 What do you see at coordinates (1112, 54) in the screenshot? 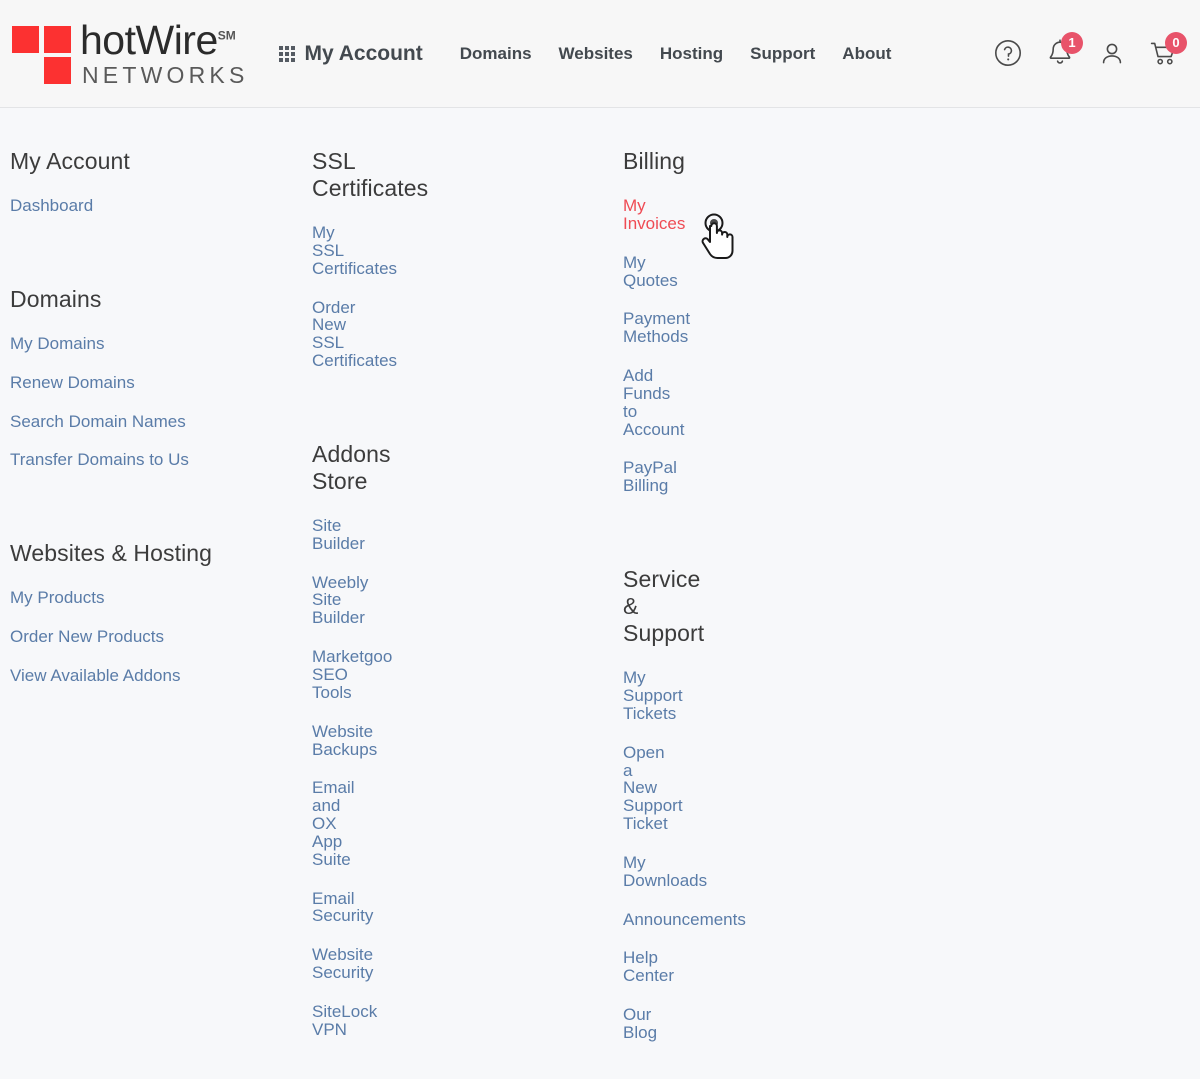
I see `user-account-icon` at bounding box center [1112, 54].